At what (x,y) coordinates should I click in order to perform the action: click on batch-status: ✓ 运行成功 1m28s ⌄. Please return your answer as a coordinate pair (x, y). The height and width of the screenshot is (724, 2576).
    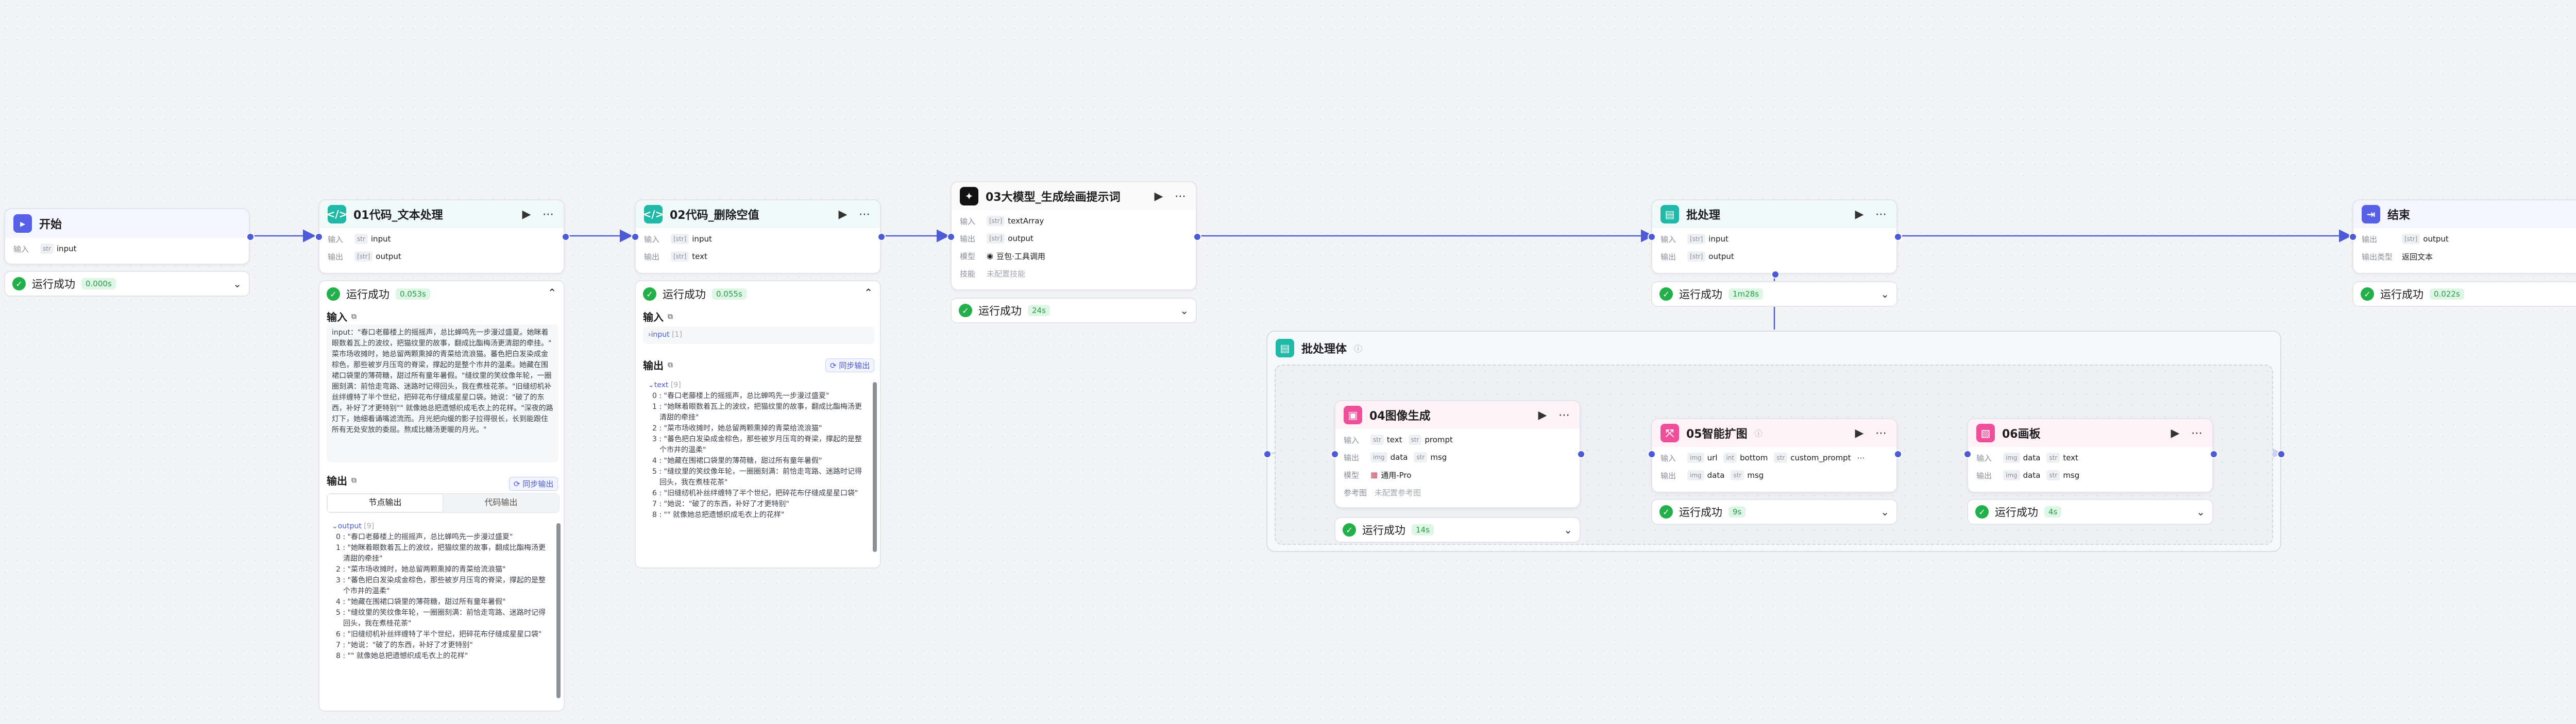
    Looking at the image, I should click on (1774, 294).